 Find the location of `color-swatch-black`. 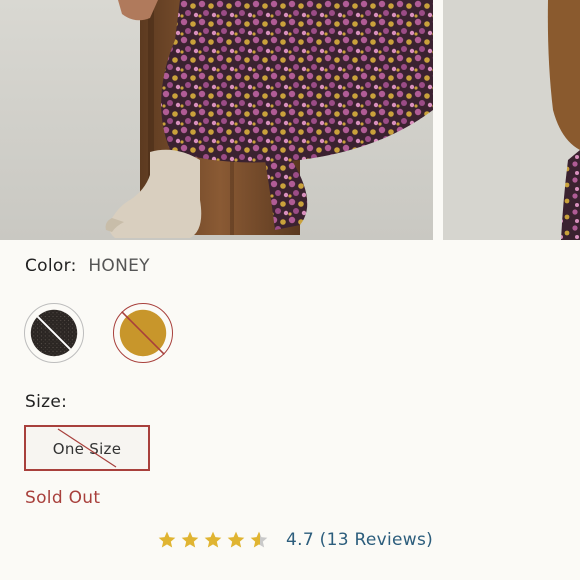

color-swatch-black is located at coordinates (54, 333).